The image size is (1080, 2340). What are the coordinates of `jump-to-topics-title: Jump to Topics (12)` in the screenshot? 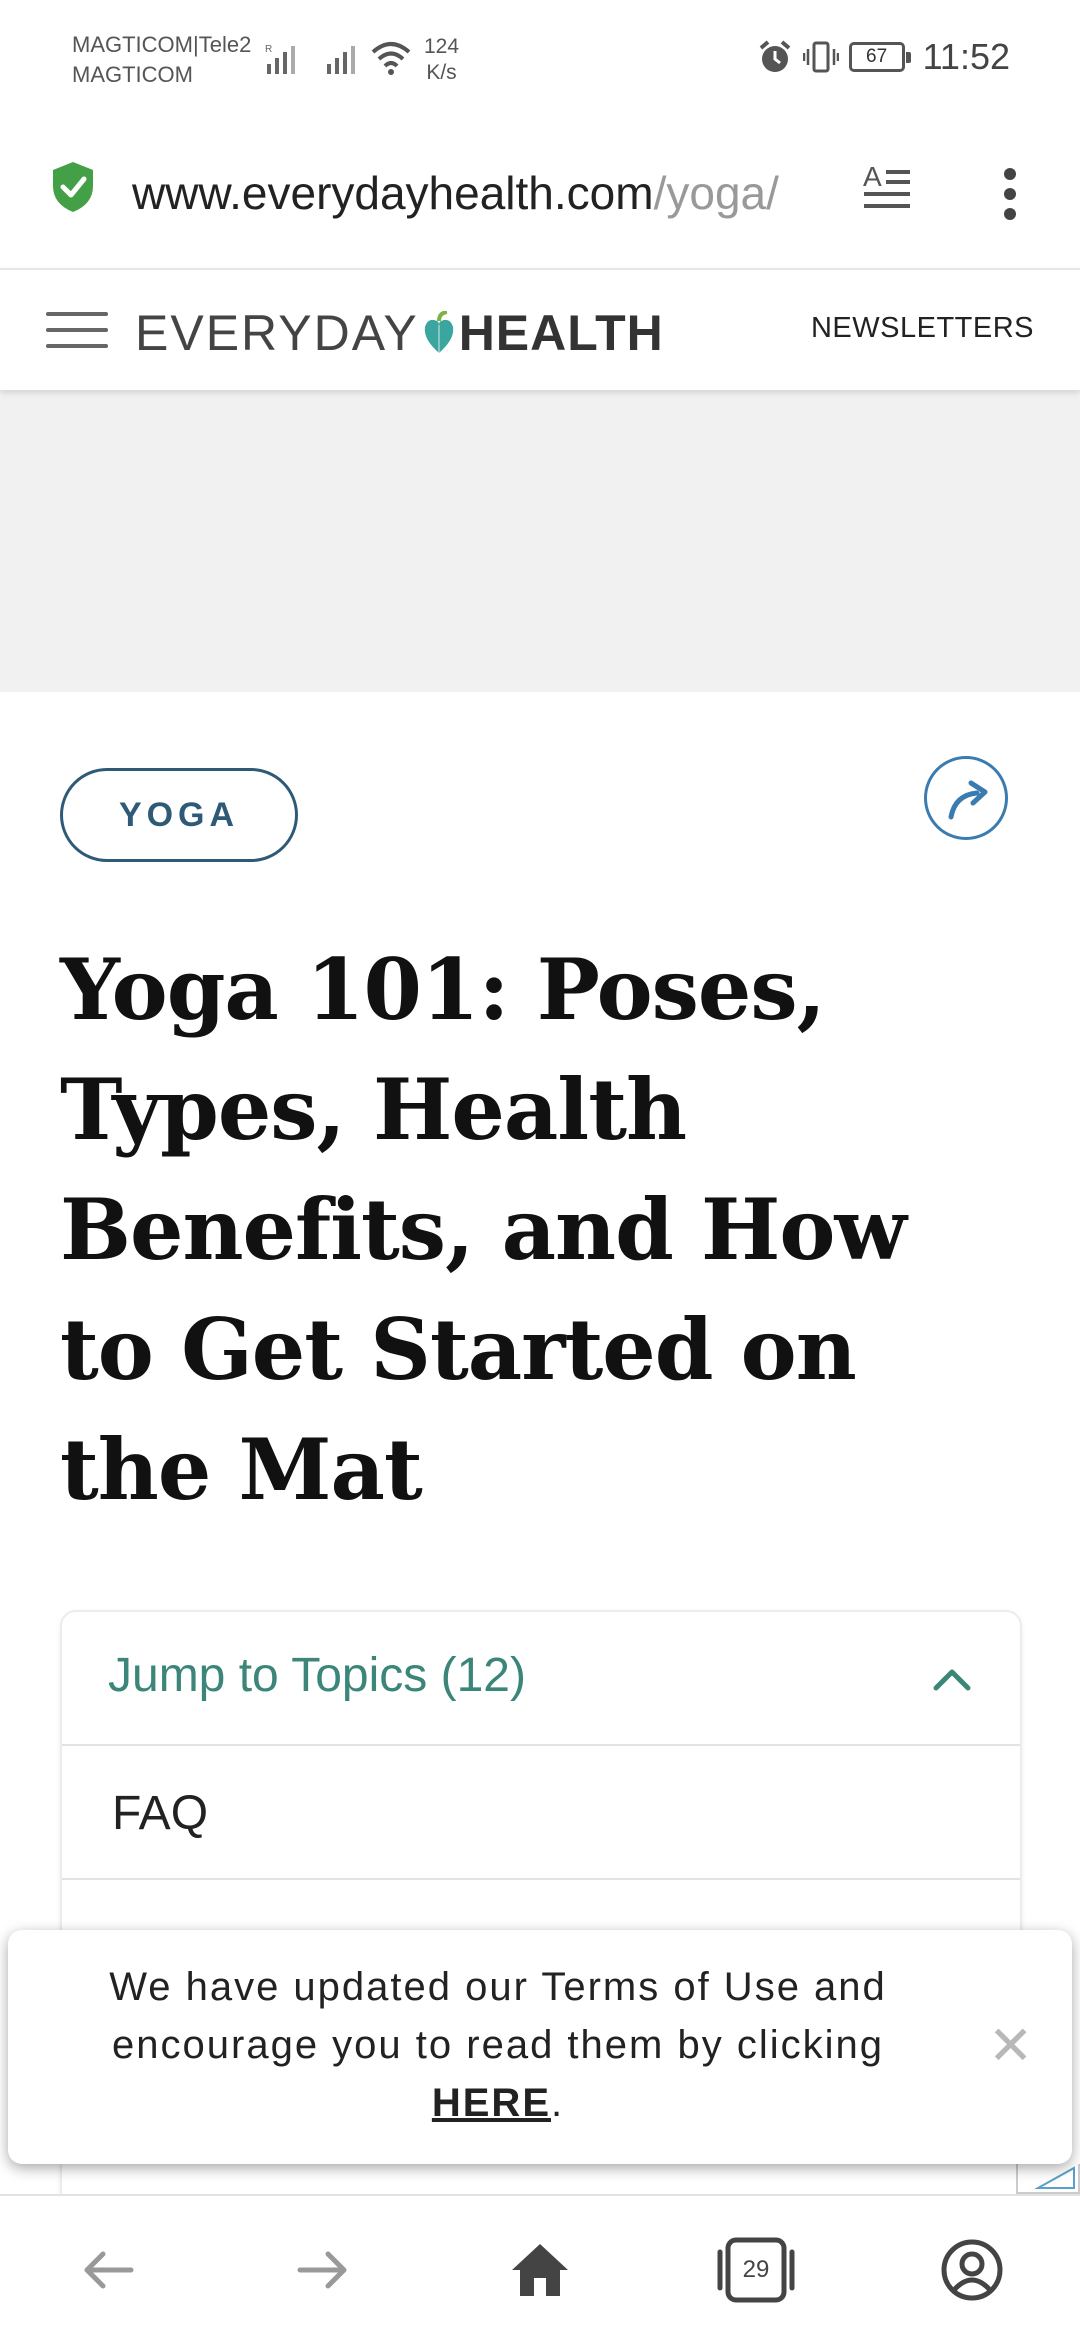 It's located at (317, 1675).